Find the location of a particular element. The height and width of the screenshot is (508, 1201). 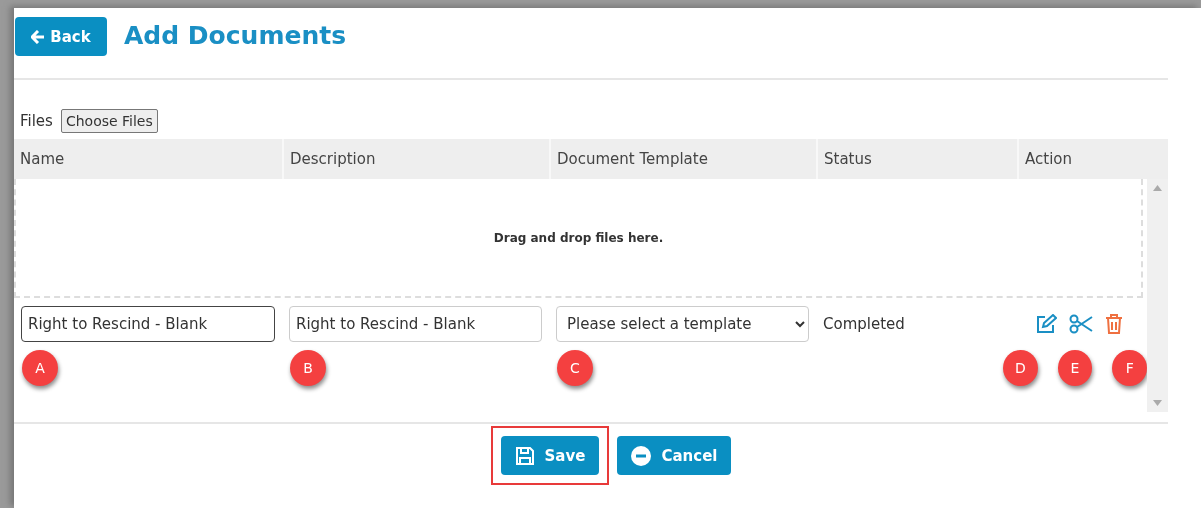

name-field: Right to Rescind - Blank is located at coordinates (148, 324).